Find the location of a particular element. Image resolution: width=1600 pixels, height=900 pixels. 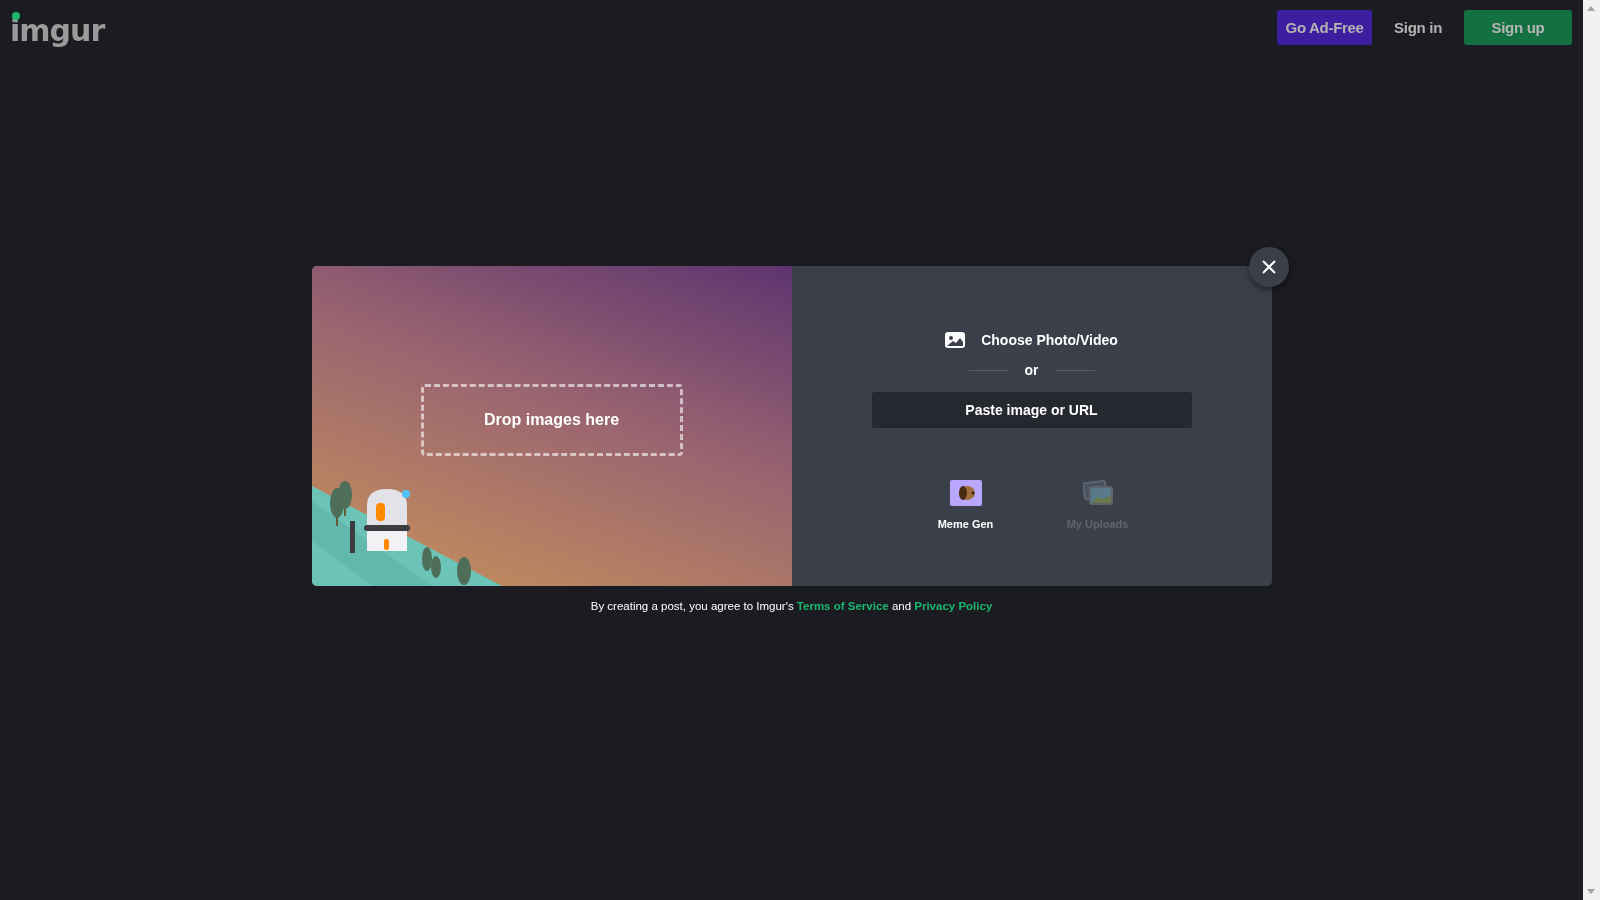

drop-zone: Drop images here is located at coordinates (551, 420).